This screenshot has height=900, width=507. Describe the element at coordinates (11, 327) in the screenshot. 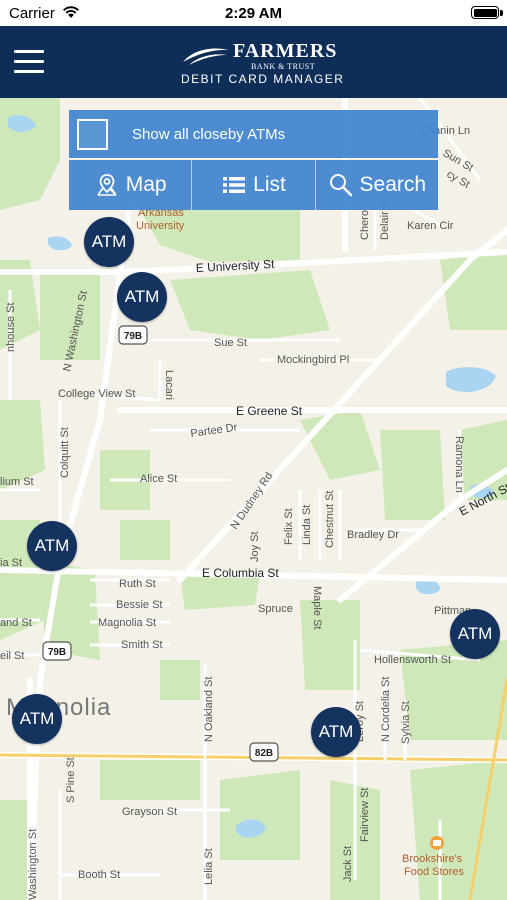

I see `street-label: nhouse St` at that location.